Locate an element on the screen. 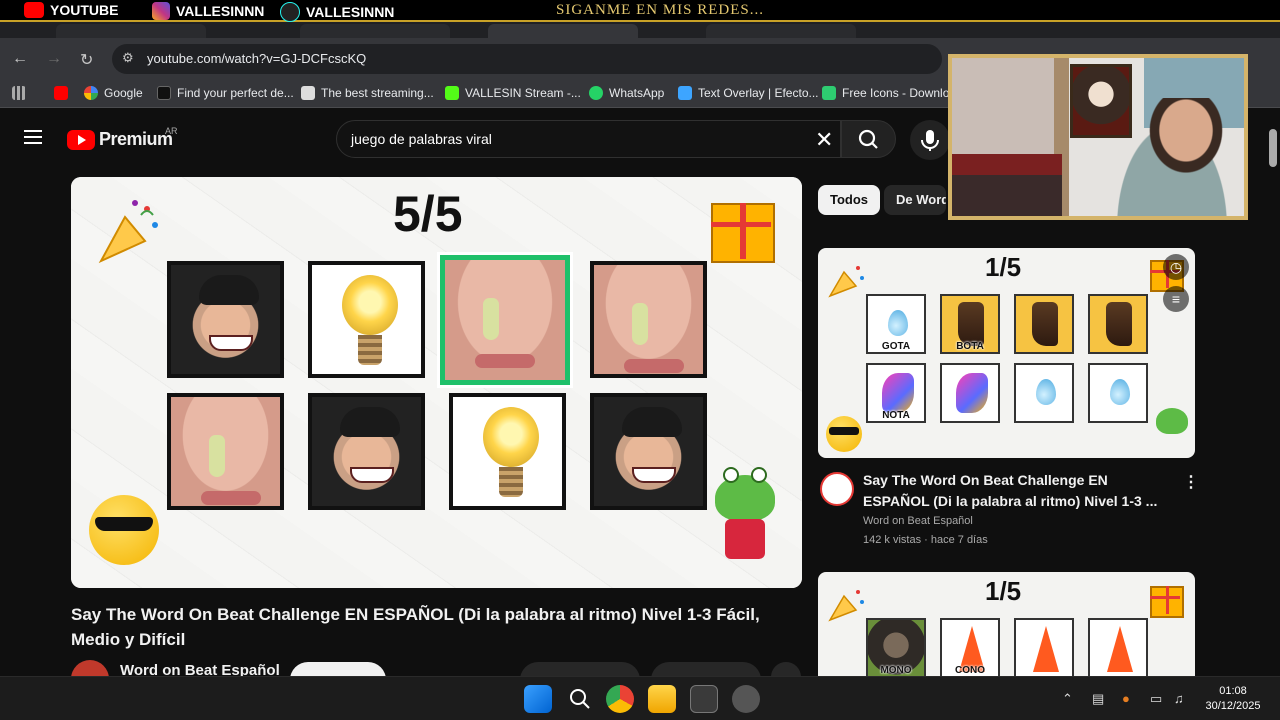 This screenshot has height=720, width=1280. tile-mono: MONO is located at coordinates (896, 647).